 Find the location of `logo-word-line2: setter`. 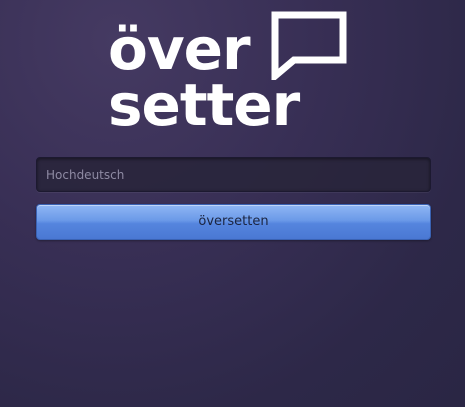

logo-word-line2: setter is located at coordinates (204, 105).